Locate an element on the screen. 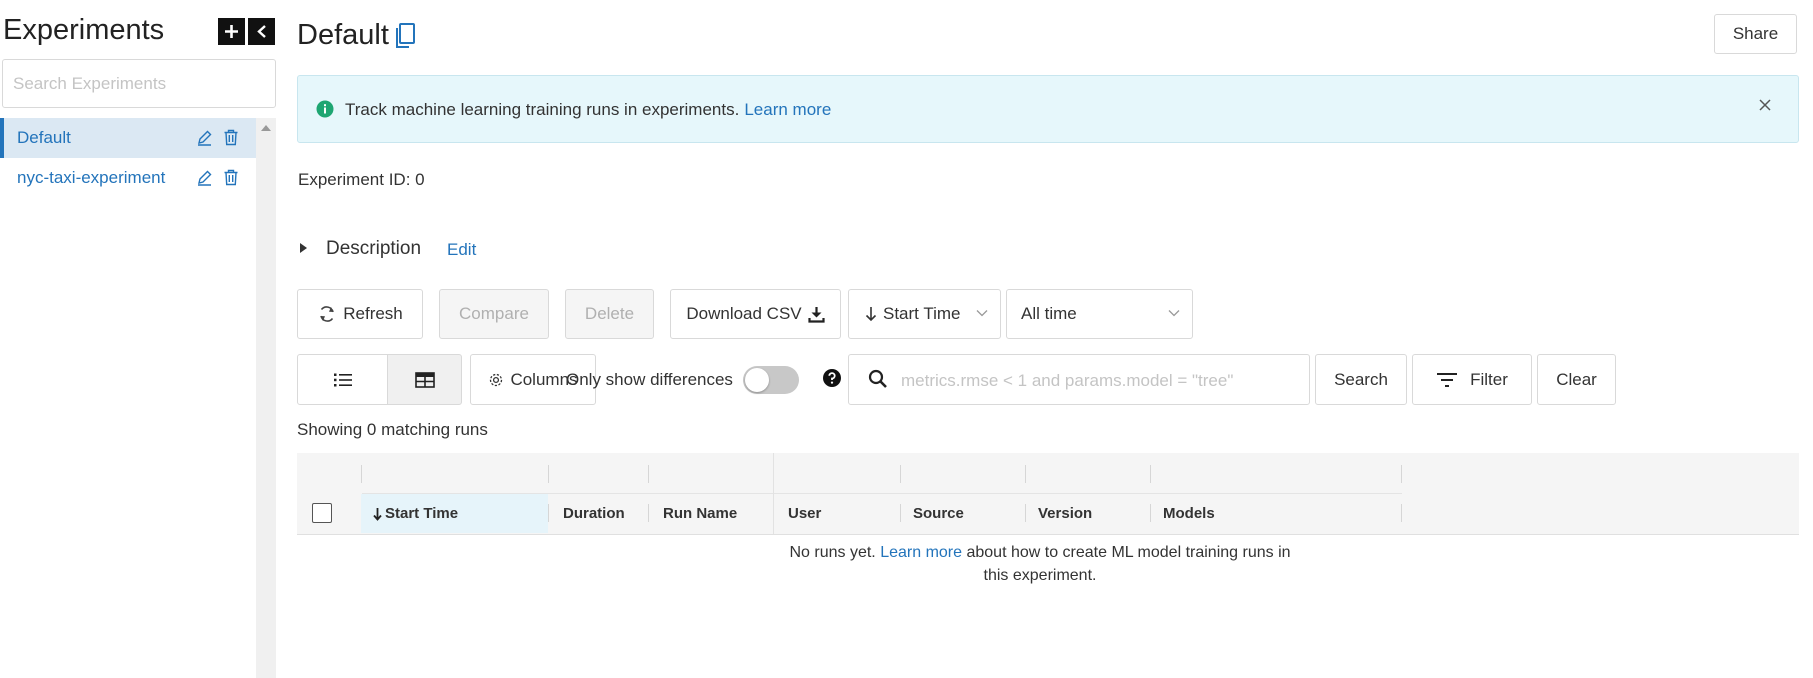 The width and height of the screenshot is (1813, 678). empty-learn-more-link: Learn more is located at coordinates (921, 552).